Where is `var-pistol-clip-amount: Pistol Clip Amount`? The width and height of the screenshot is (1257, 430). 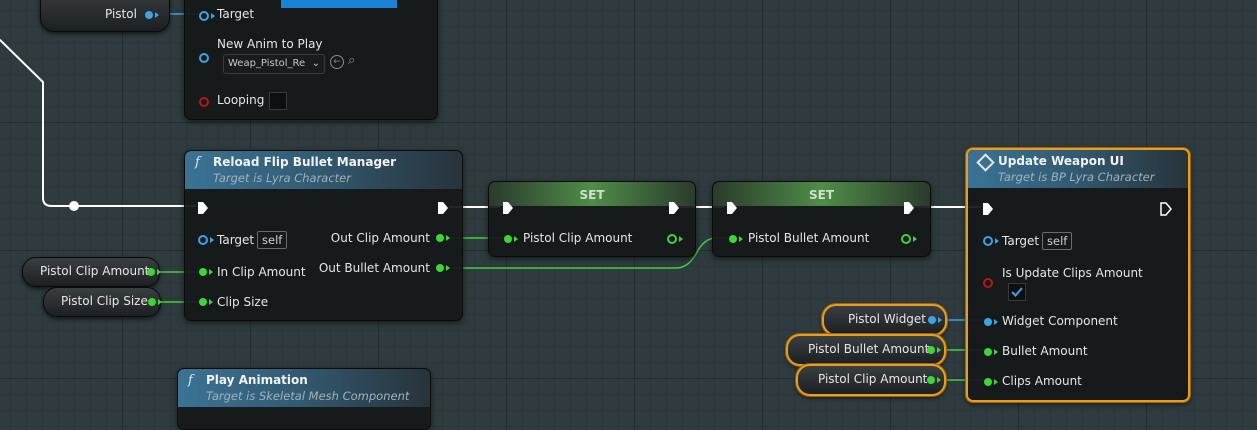
var-pistol-clip-amount: Pistol Clip Amount is located at coordinates (91, 272).